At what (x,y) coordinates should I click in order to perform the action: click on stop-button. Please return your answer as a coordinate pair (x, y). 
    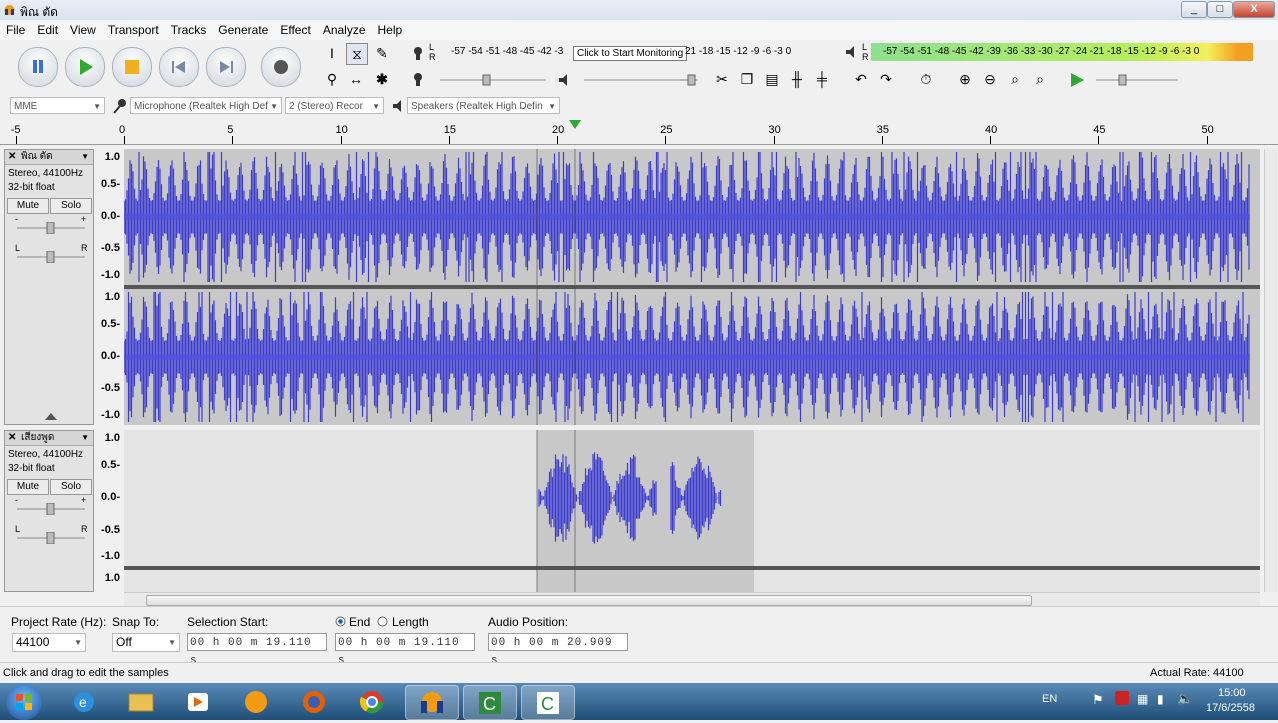
    Looking at the image, I should click on (132, 67).